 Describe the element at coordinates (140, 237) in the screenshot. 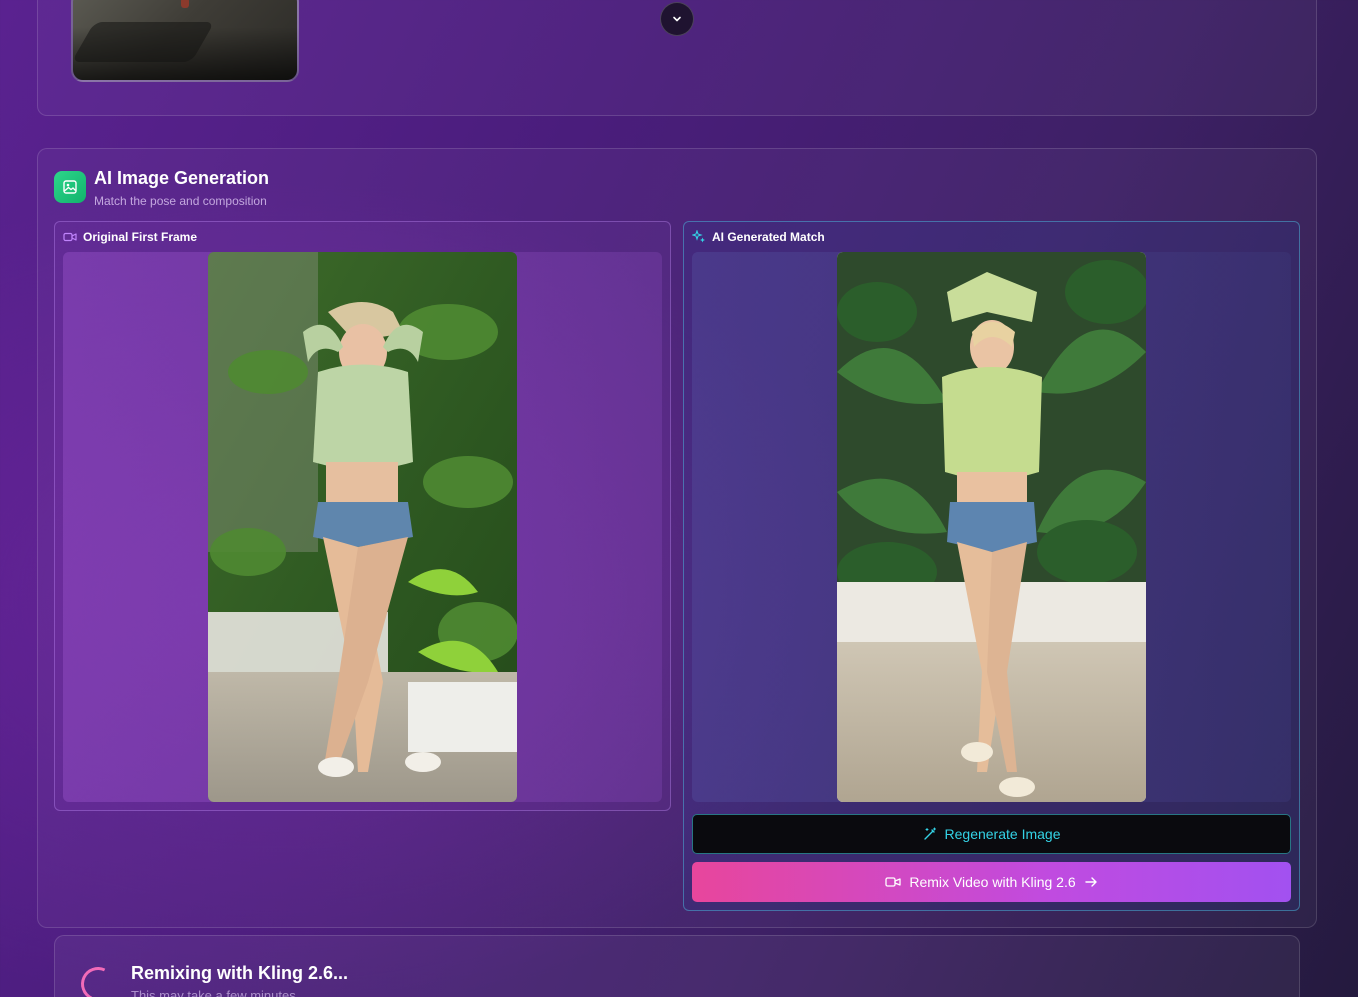

I see `original-frame-label-text: Original First Frame` at that location.